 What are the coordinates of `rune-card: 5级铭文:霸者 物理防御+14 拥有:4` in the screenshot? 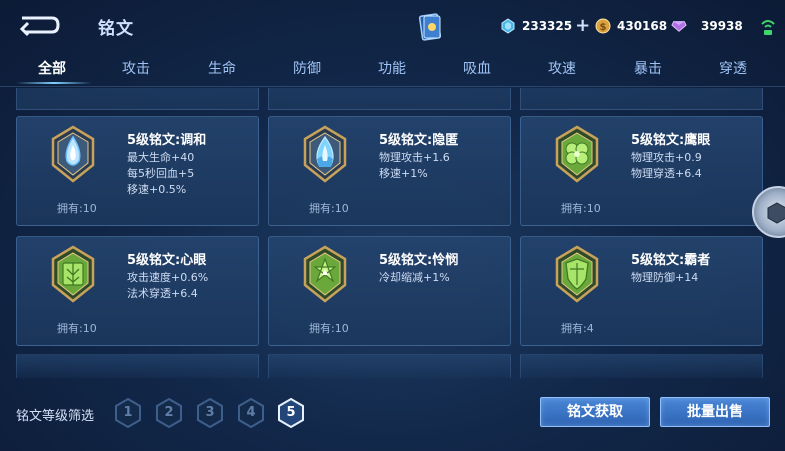 It's located at (641, 291).